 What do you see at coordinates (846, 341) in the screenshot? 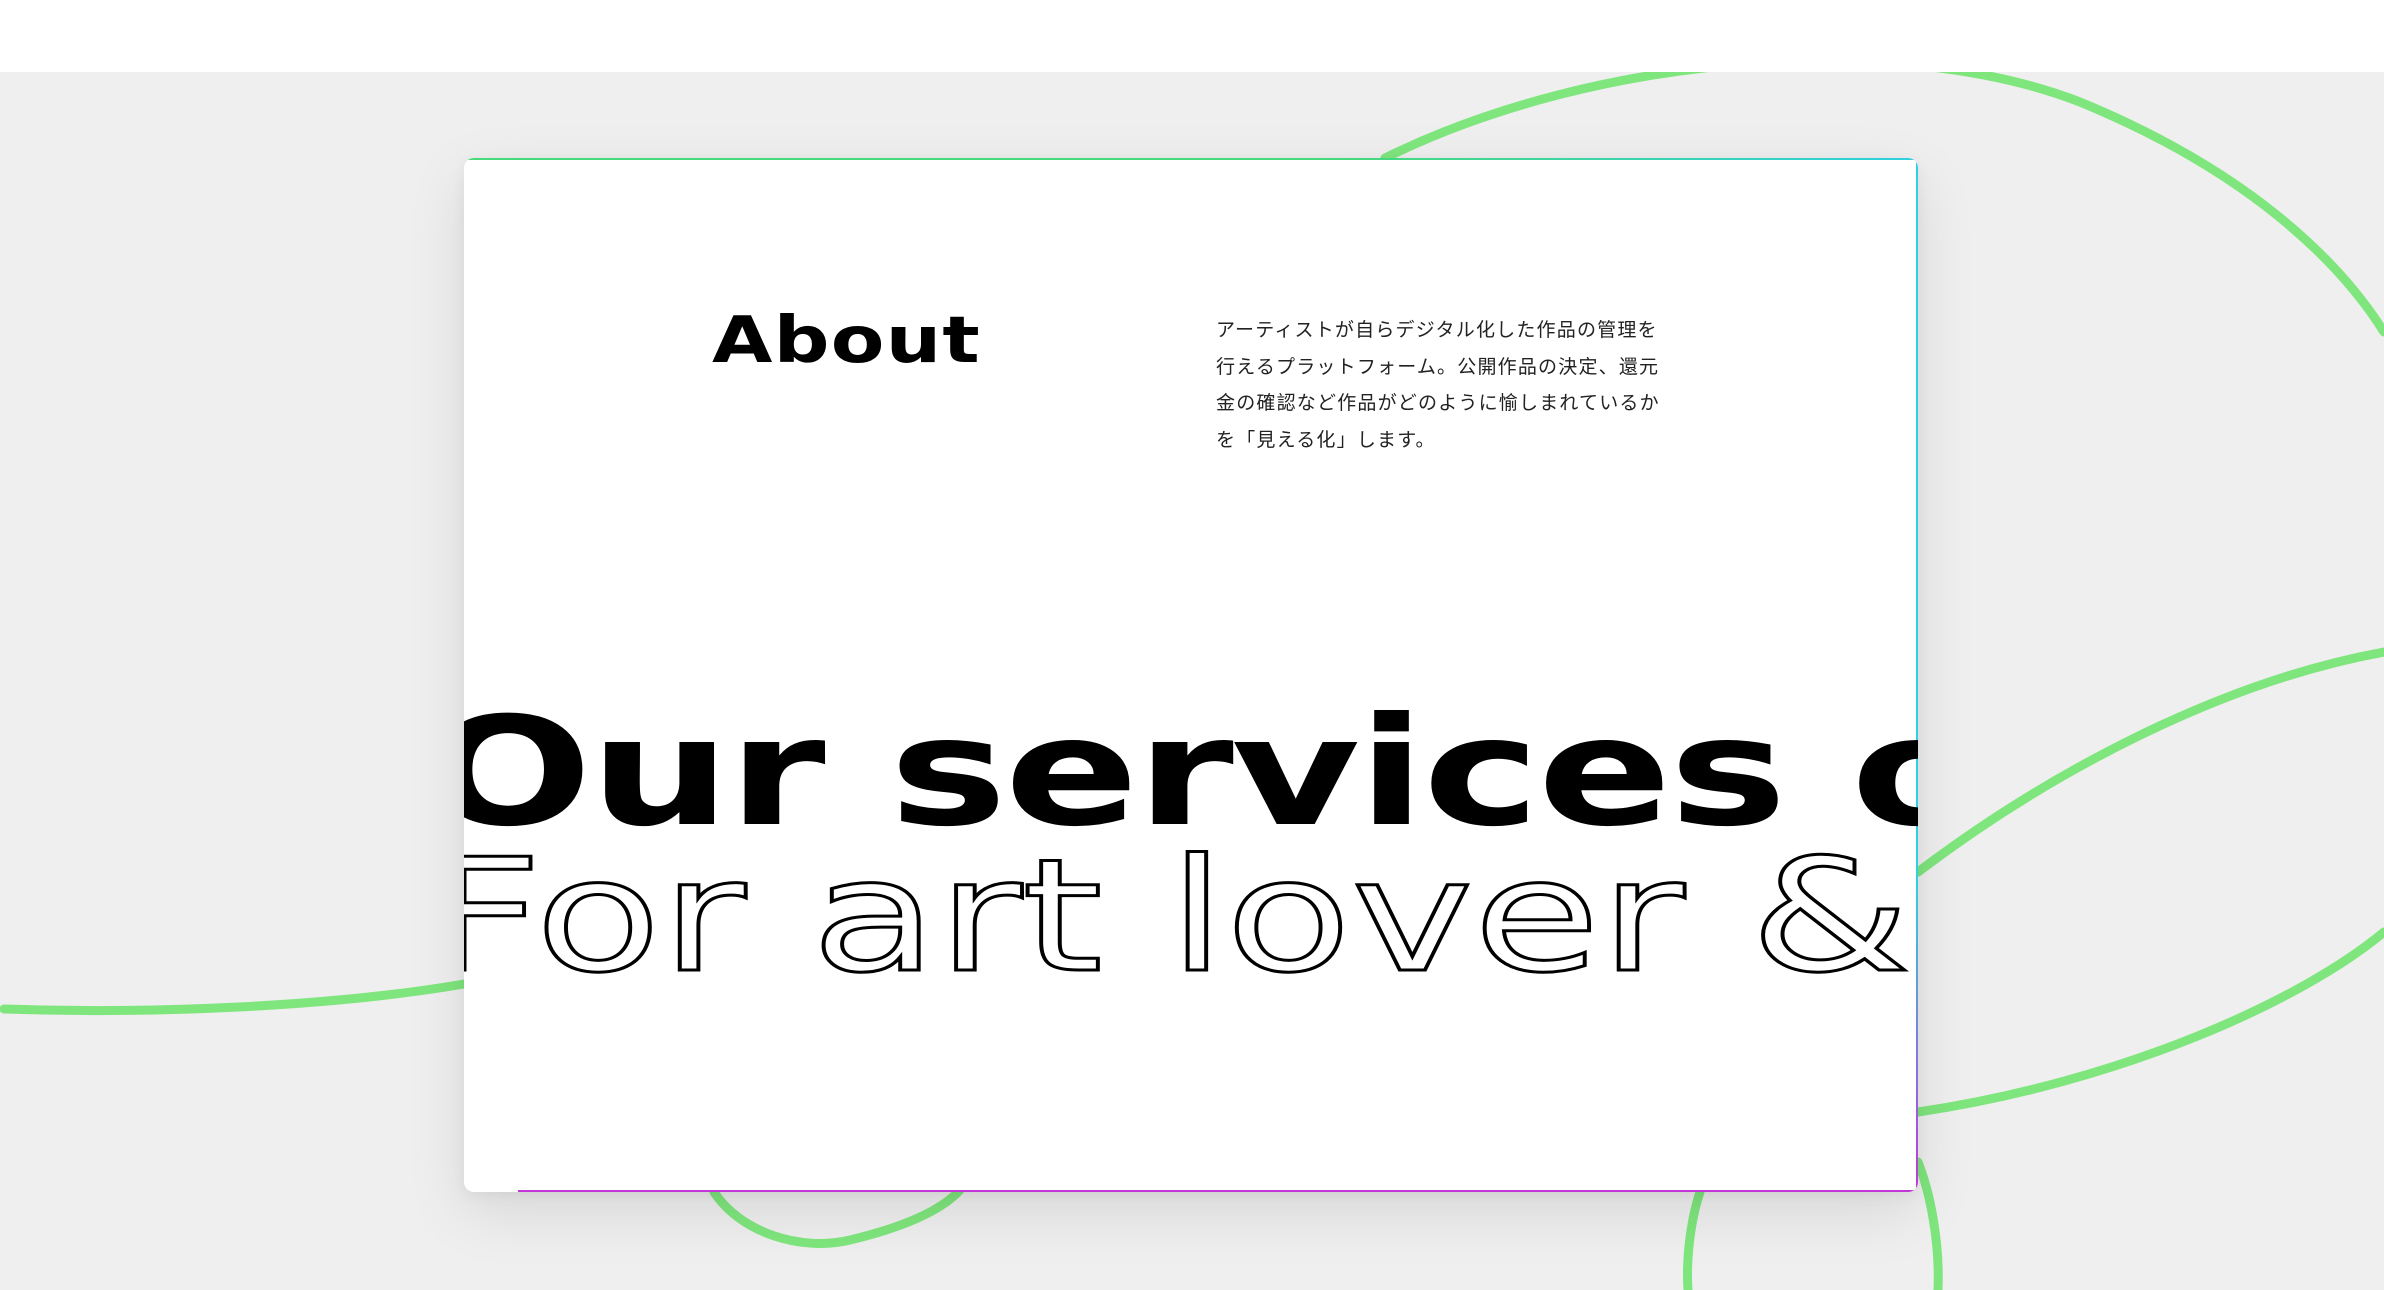
I see `about-title: About` at bounding box center [846, 341].